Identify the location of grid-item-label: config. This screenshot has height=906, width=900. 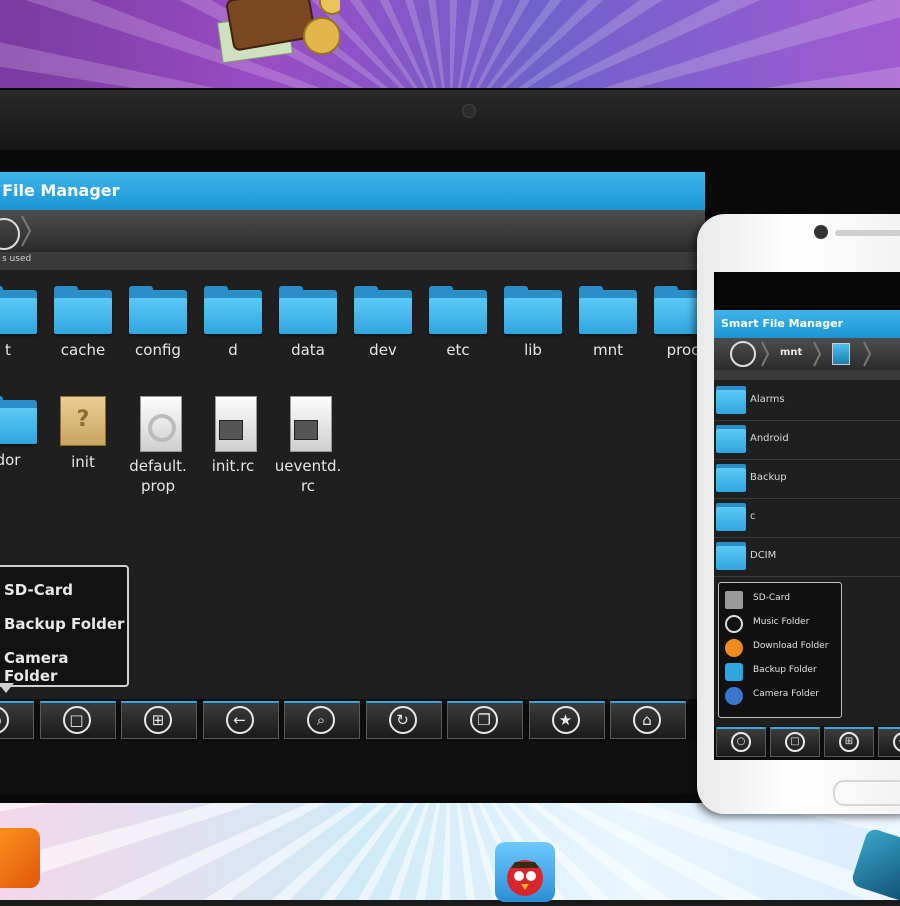
(158, 350).